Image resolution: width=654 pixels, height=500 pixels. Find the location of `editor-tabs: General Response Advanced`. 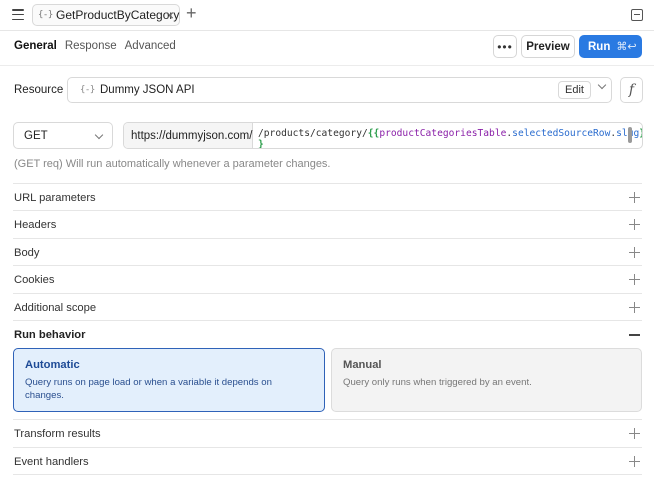

editor-tabs: General Response Advanced is located at coordinates (95, 46).